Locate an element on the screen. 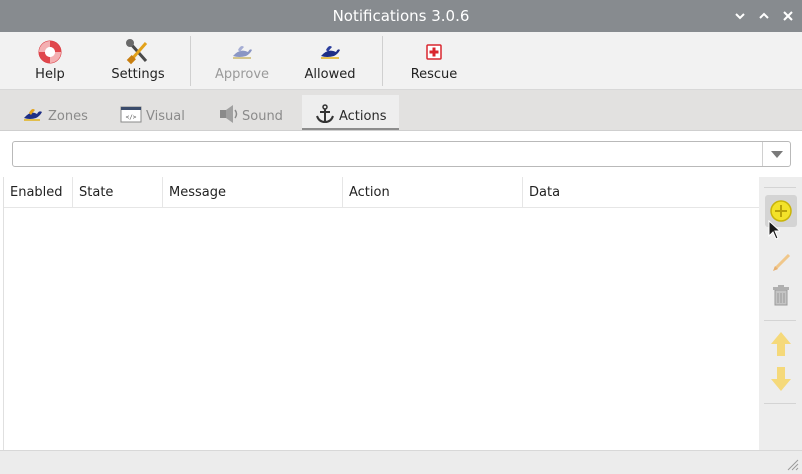 The height and width of the screenshot is (474, 802). tab-visual: </> Visual is located at coordinates (155, 112).